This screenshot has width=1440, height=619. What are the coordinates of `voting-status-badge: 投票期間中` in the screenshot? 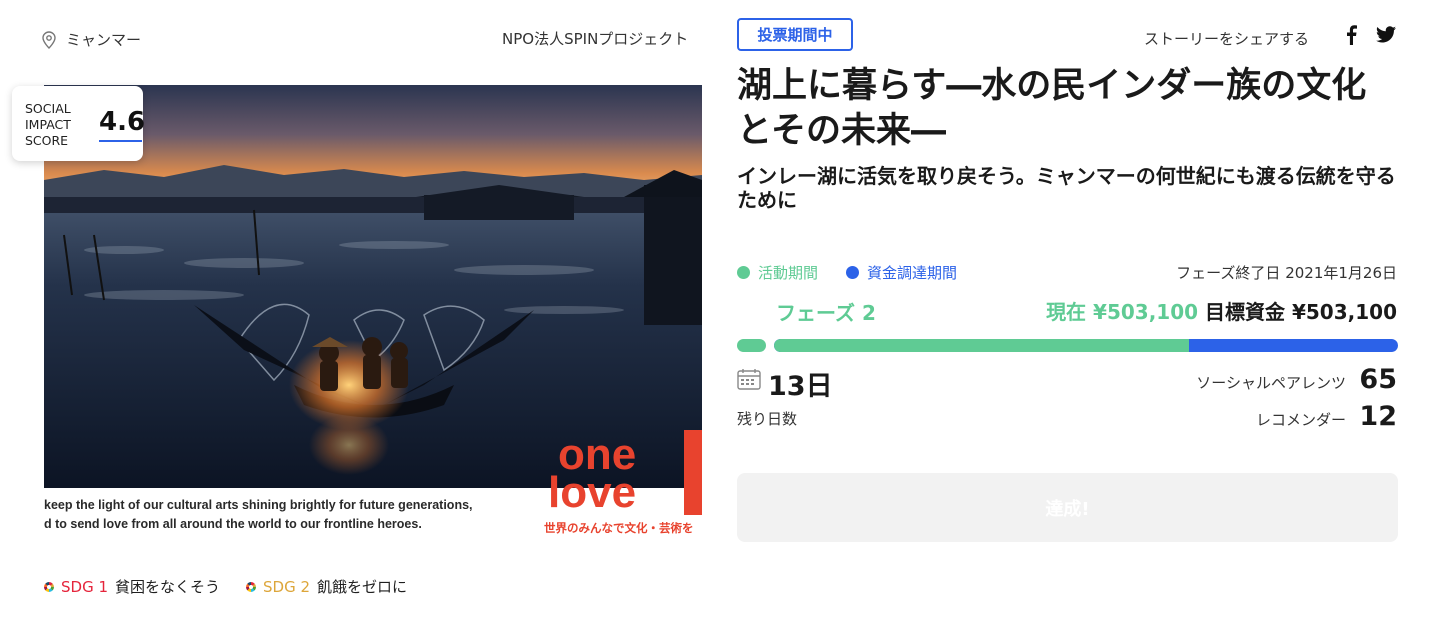 It's located at (795, 34).